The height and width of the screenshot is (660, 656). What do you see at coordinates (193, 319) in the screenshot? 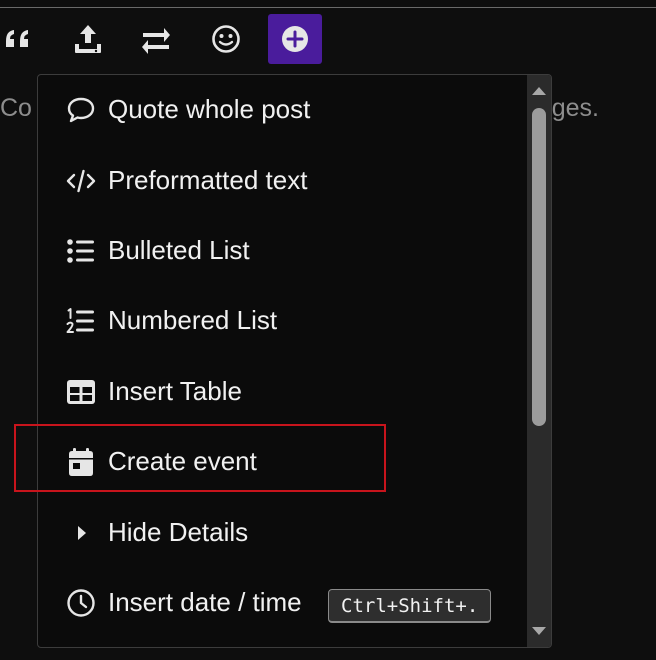
I see `menu-item-label: Numbered List` at bounding box center [193, 319].